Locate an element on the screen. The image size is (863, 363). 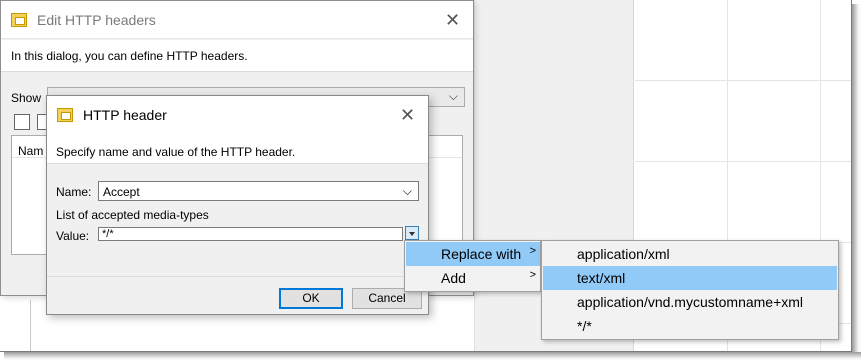
value-label: Value: is located at coordinates (73, 236).